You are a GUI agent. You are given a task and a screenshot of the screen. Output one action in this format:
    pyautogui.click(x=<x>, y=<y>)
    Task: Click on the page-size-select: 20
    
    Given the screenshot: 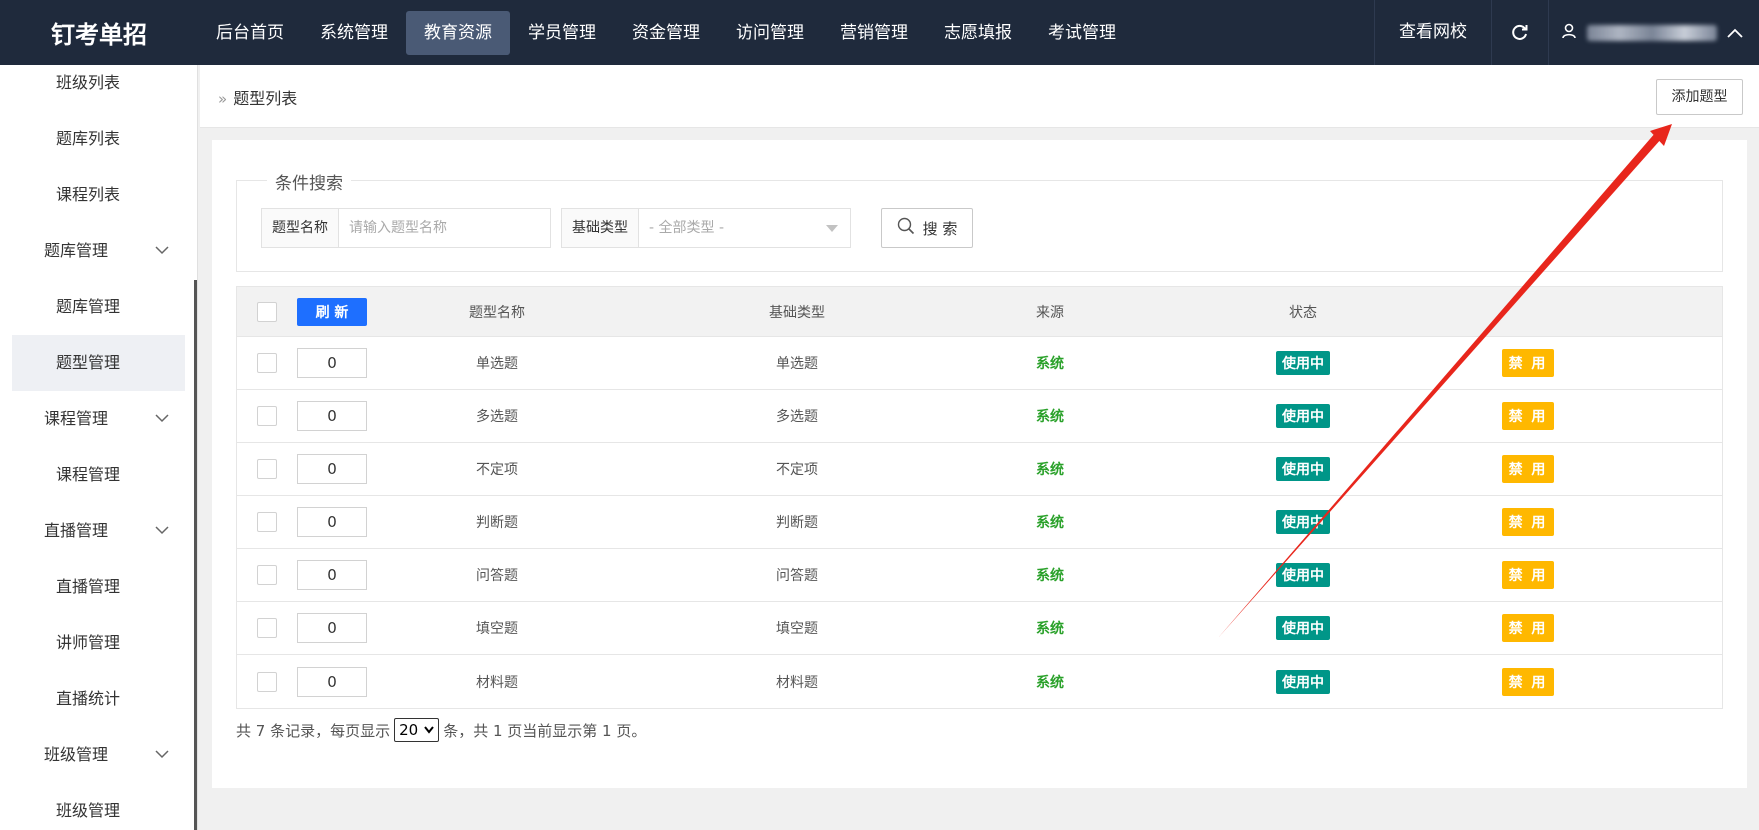 What is the action you would take?
    pyautogui.click(x=417, y=730)
    